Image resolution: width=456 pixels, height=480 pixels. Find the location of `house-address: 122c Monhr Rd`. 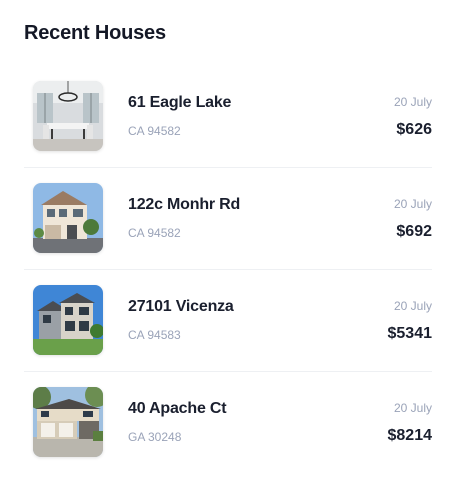

house-address: 122c Monhr Rd is located at coordinates (184, 204).